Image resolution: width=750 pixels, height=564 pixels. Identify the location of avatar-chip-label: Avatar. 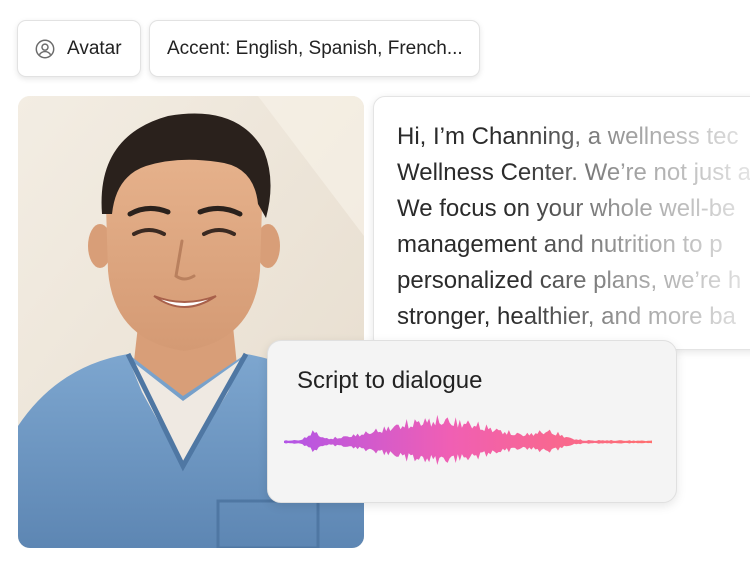
(94, 48).